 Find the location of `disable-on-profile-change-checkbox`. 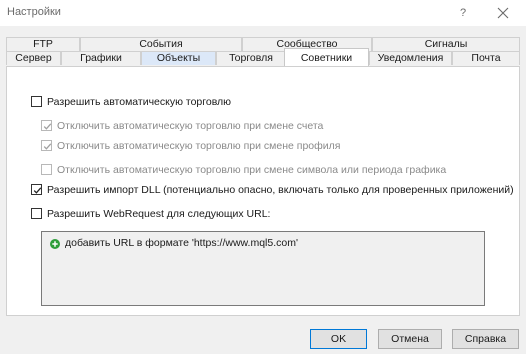

disable-on-profile-change-checkbox is located at coordinates (46, 145).